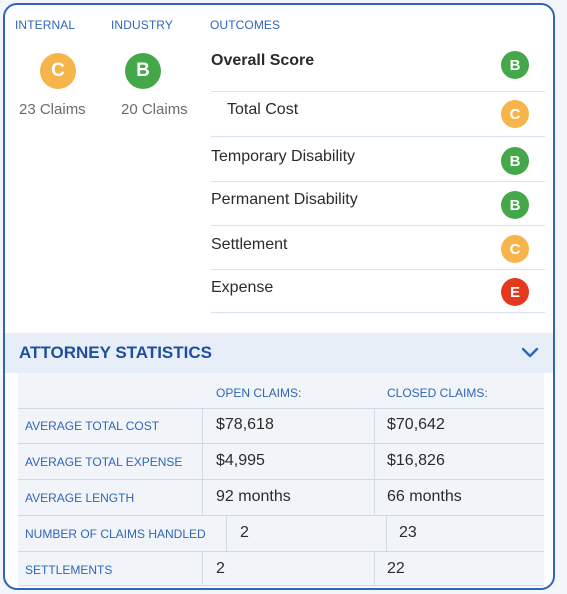 The image size is (567, 594). Describe the element at coordinates (378, 115) in the screenshot. I see `outcome-row-total-cost: Total Cost C` at that location.